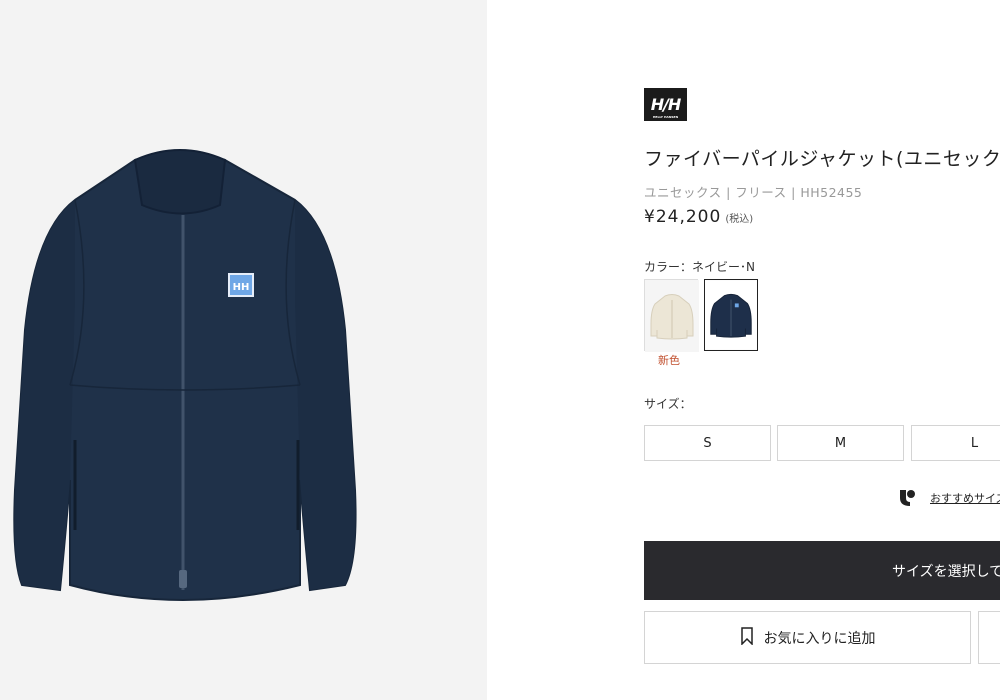  What do you see at coordinates (753, 192) in the screenshot?
I see `product-meta: ユニセックス | フリース | HH52455` at bounding box center [753, 192].